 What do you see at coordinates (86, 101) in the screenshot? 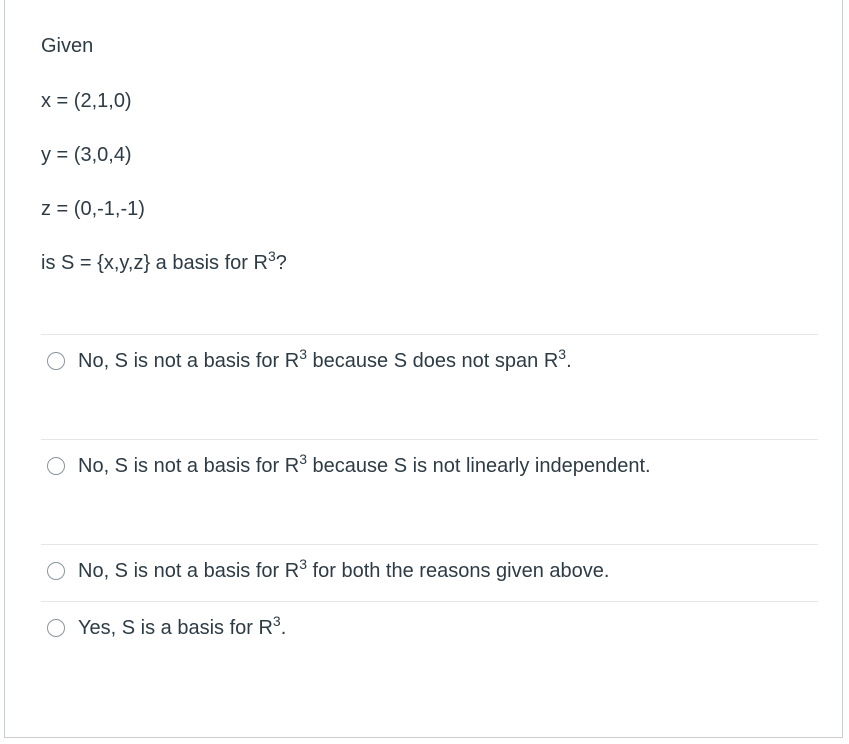
I see `vector-x-definition: x = (2,1,0)` at bounding box center [86, 101].